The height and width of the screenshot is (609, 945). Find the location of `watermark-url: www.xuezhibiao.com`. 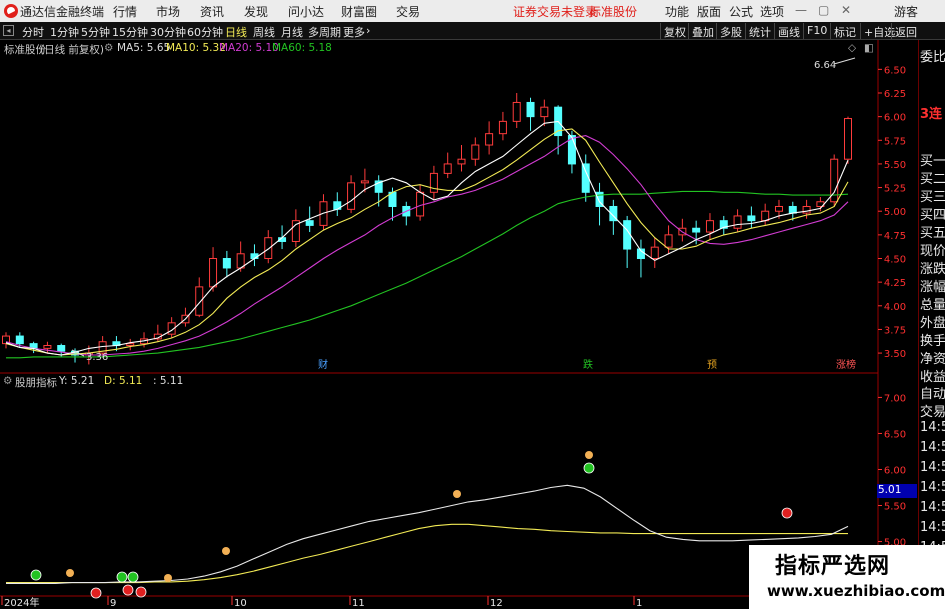

watermark-url: www.xuezhibiao.com is located at coordinates (856, 591).